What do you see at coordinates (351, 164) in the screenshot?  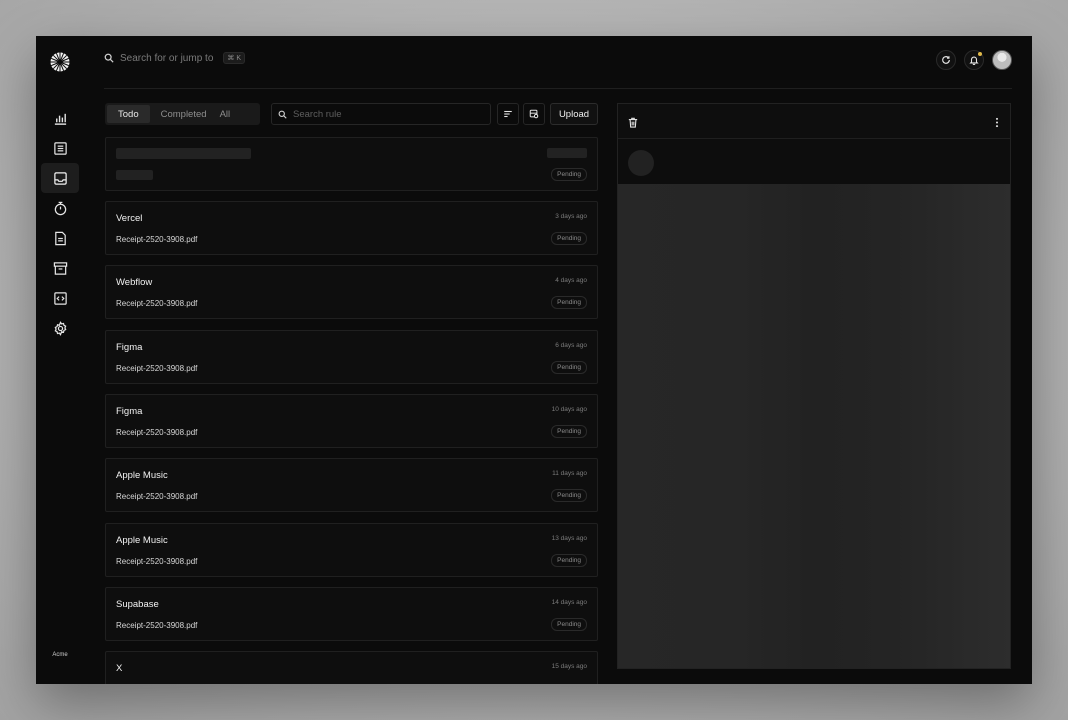 I see `list-item-loading: Pending` at bounding box center [351, 164].